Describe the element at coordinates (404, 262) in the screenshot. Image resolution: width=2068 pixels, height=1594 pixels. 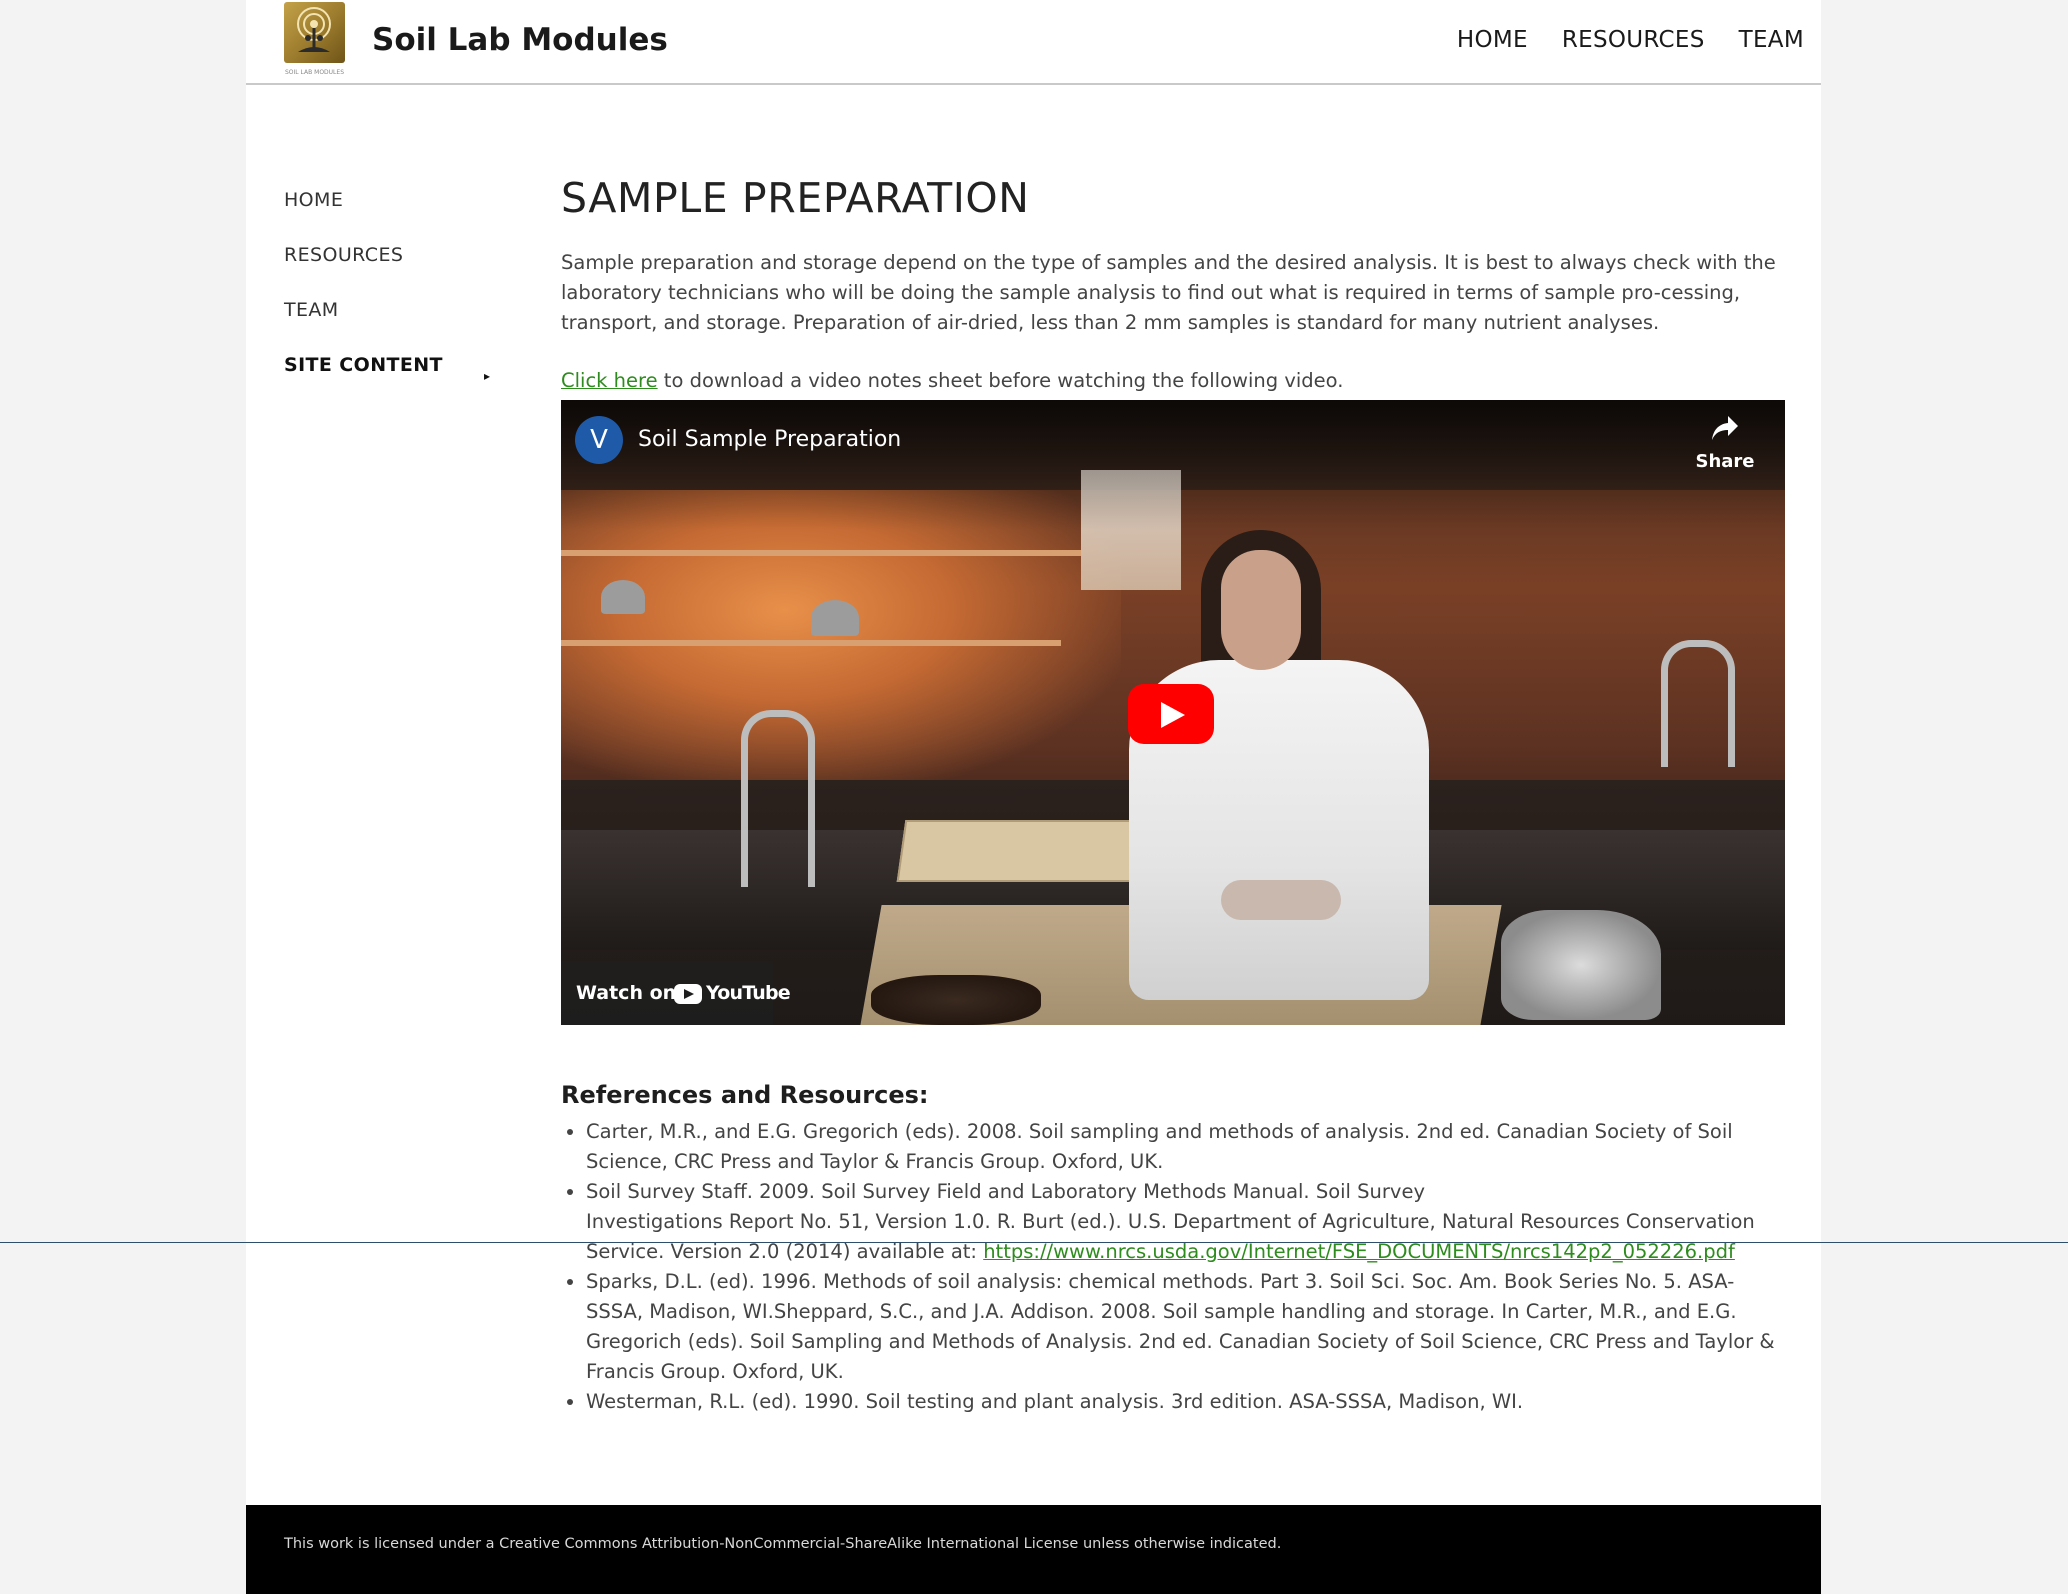
I see `sidebar-item-resources: RESOURCES` at that location.